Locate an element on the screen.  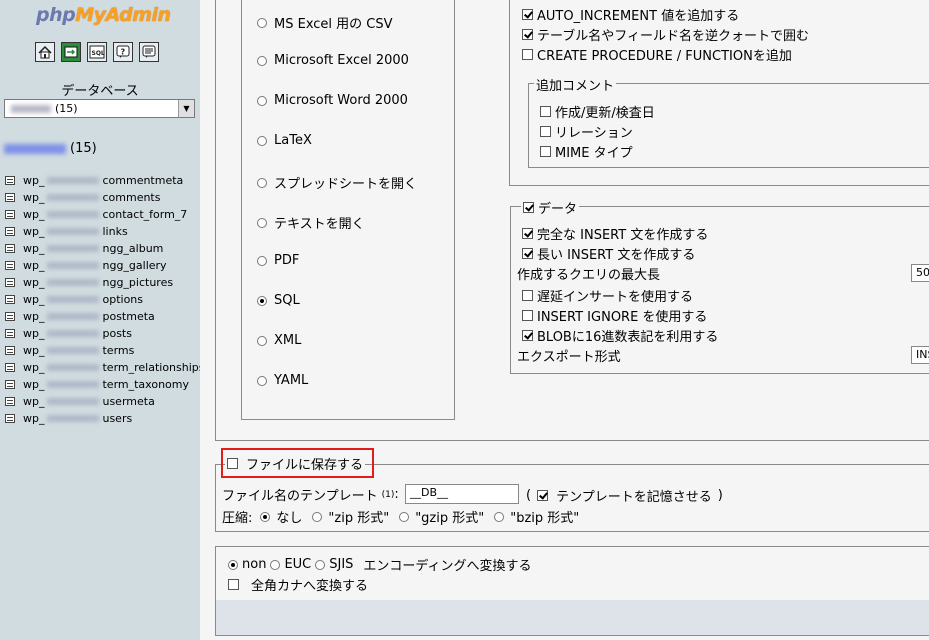
table-list-item: wp_ terms is located at coordinates (105, 350).